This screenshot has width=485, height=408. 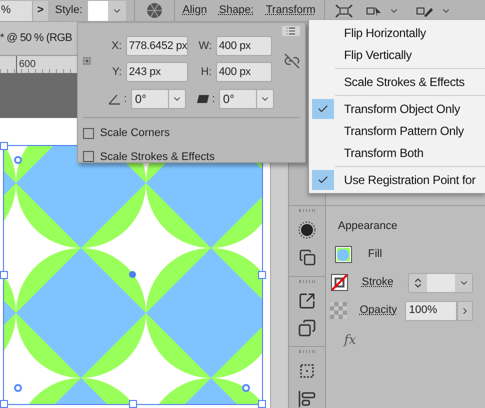 What do you see at coordinates (440, 282) in the screenshot?
I see `stroke-weight-field` at bounding box center [440, 282].